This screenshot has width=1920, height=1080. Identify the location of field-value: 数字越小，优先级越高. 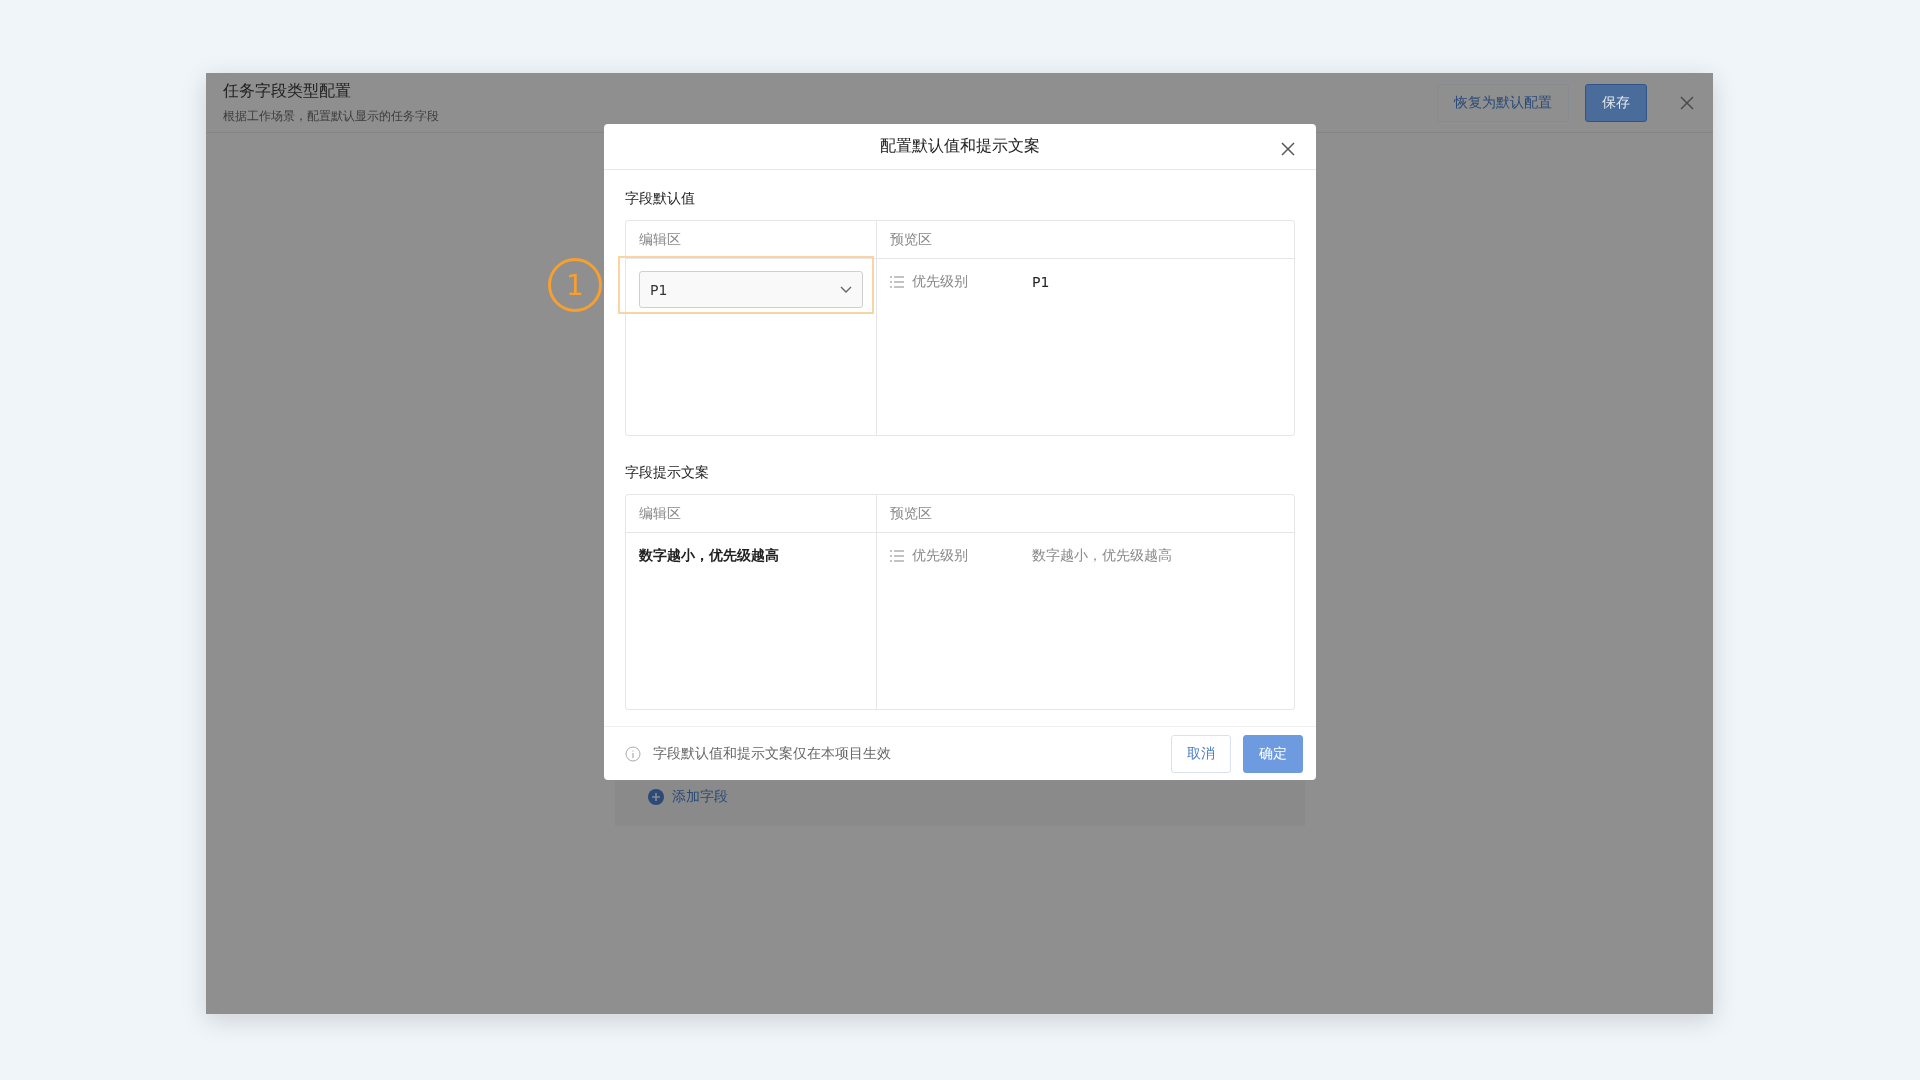
(1102, 556).